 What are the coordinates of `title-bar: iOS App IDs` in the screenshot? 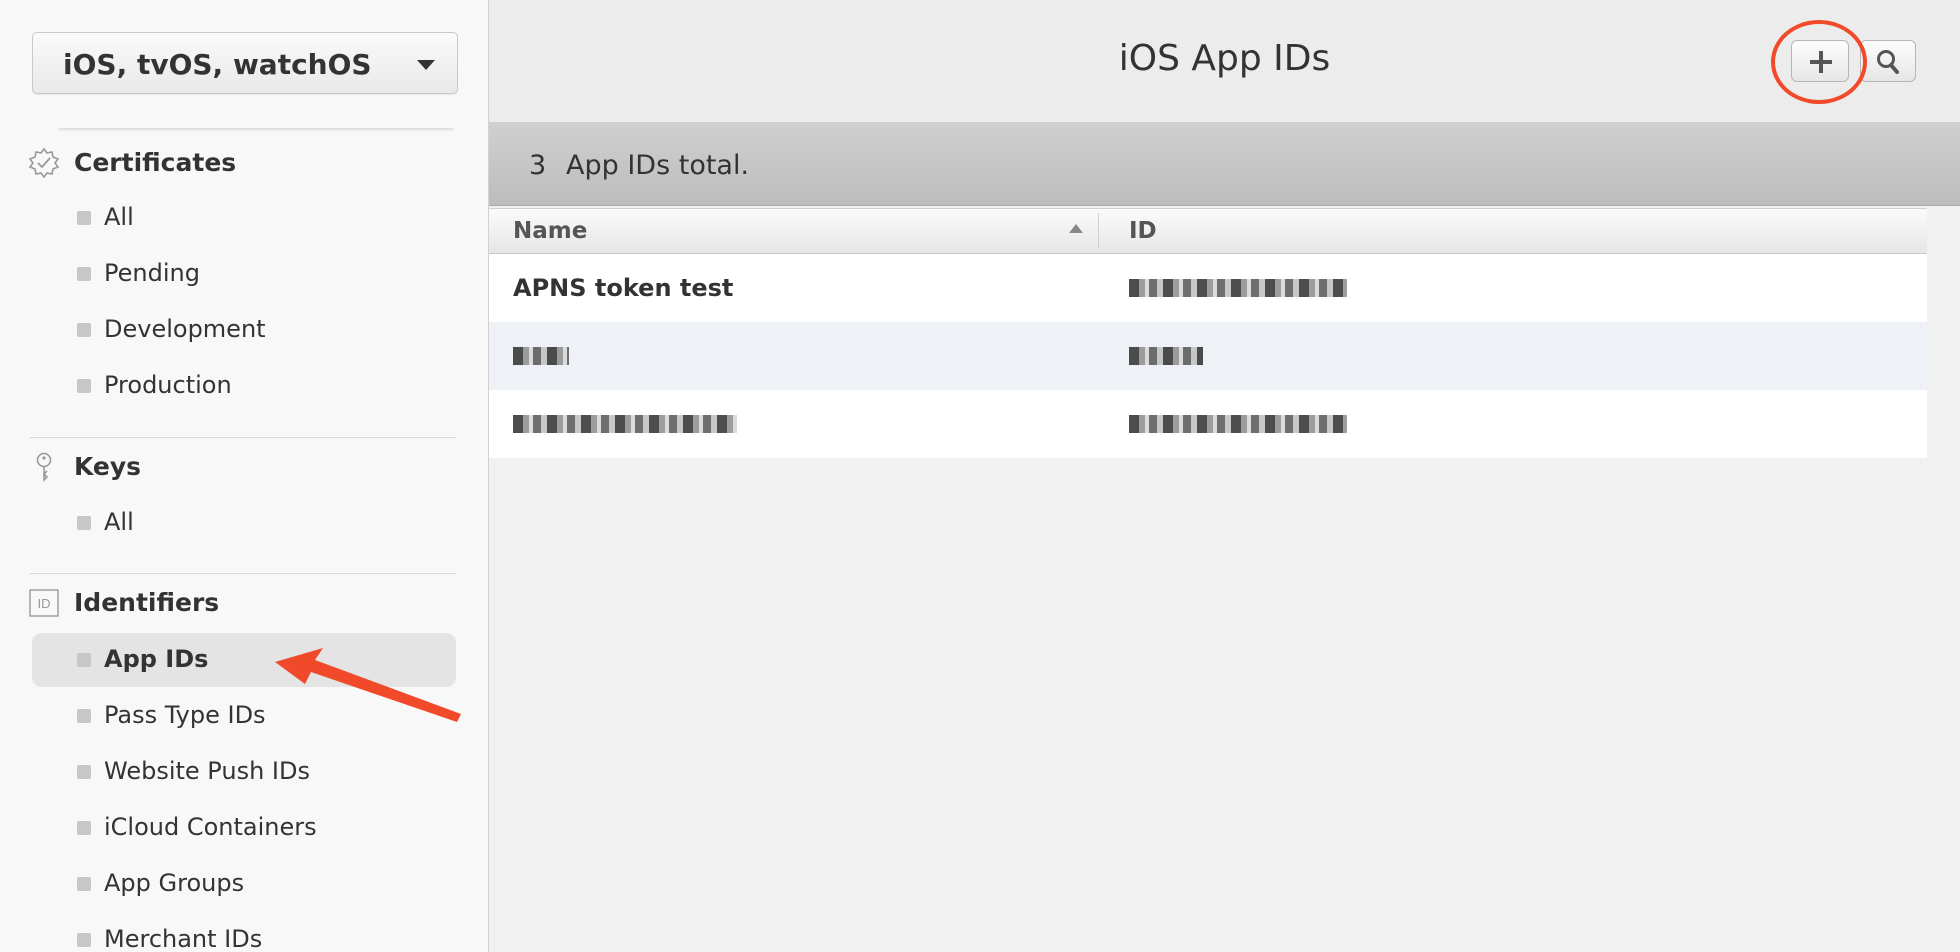 It's located at (1224, 61).